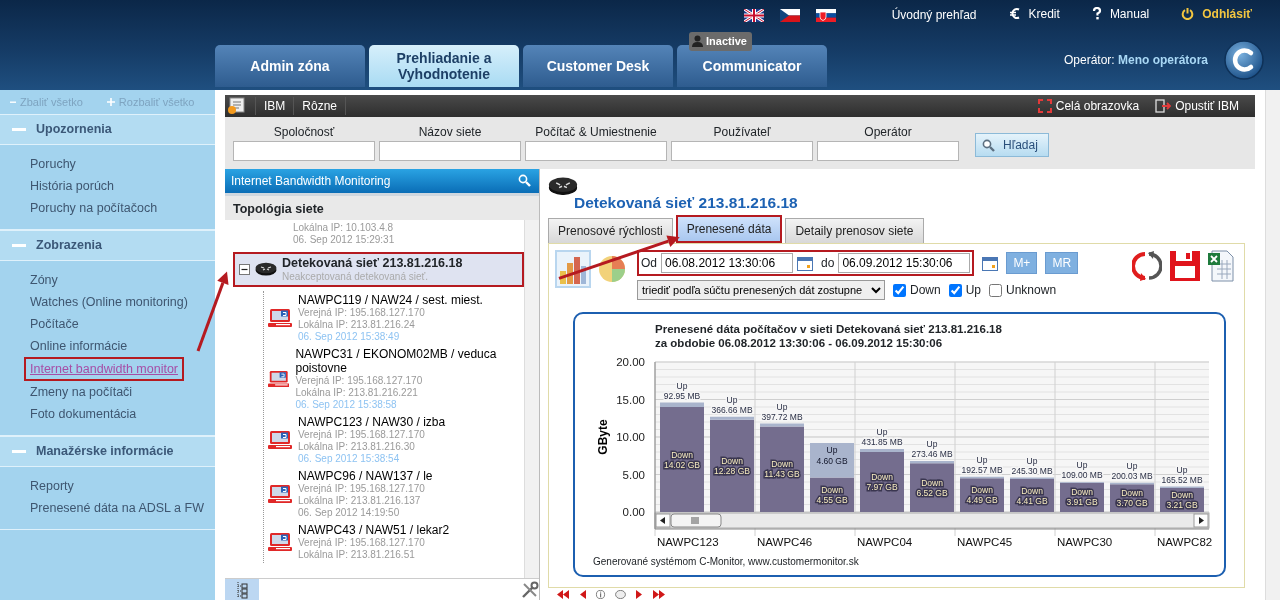 The image size is (1280, 600). What do you see at coordinates (1044, 106) in the screenshot?
I see `fullscreen-icon` at bounding box center [1044, 106].